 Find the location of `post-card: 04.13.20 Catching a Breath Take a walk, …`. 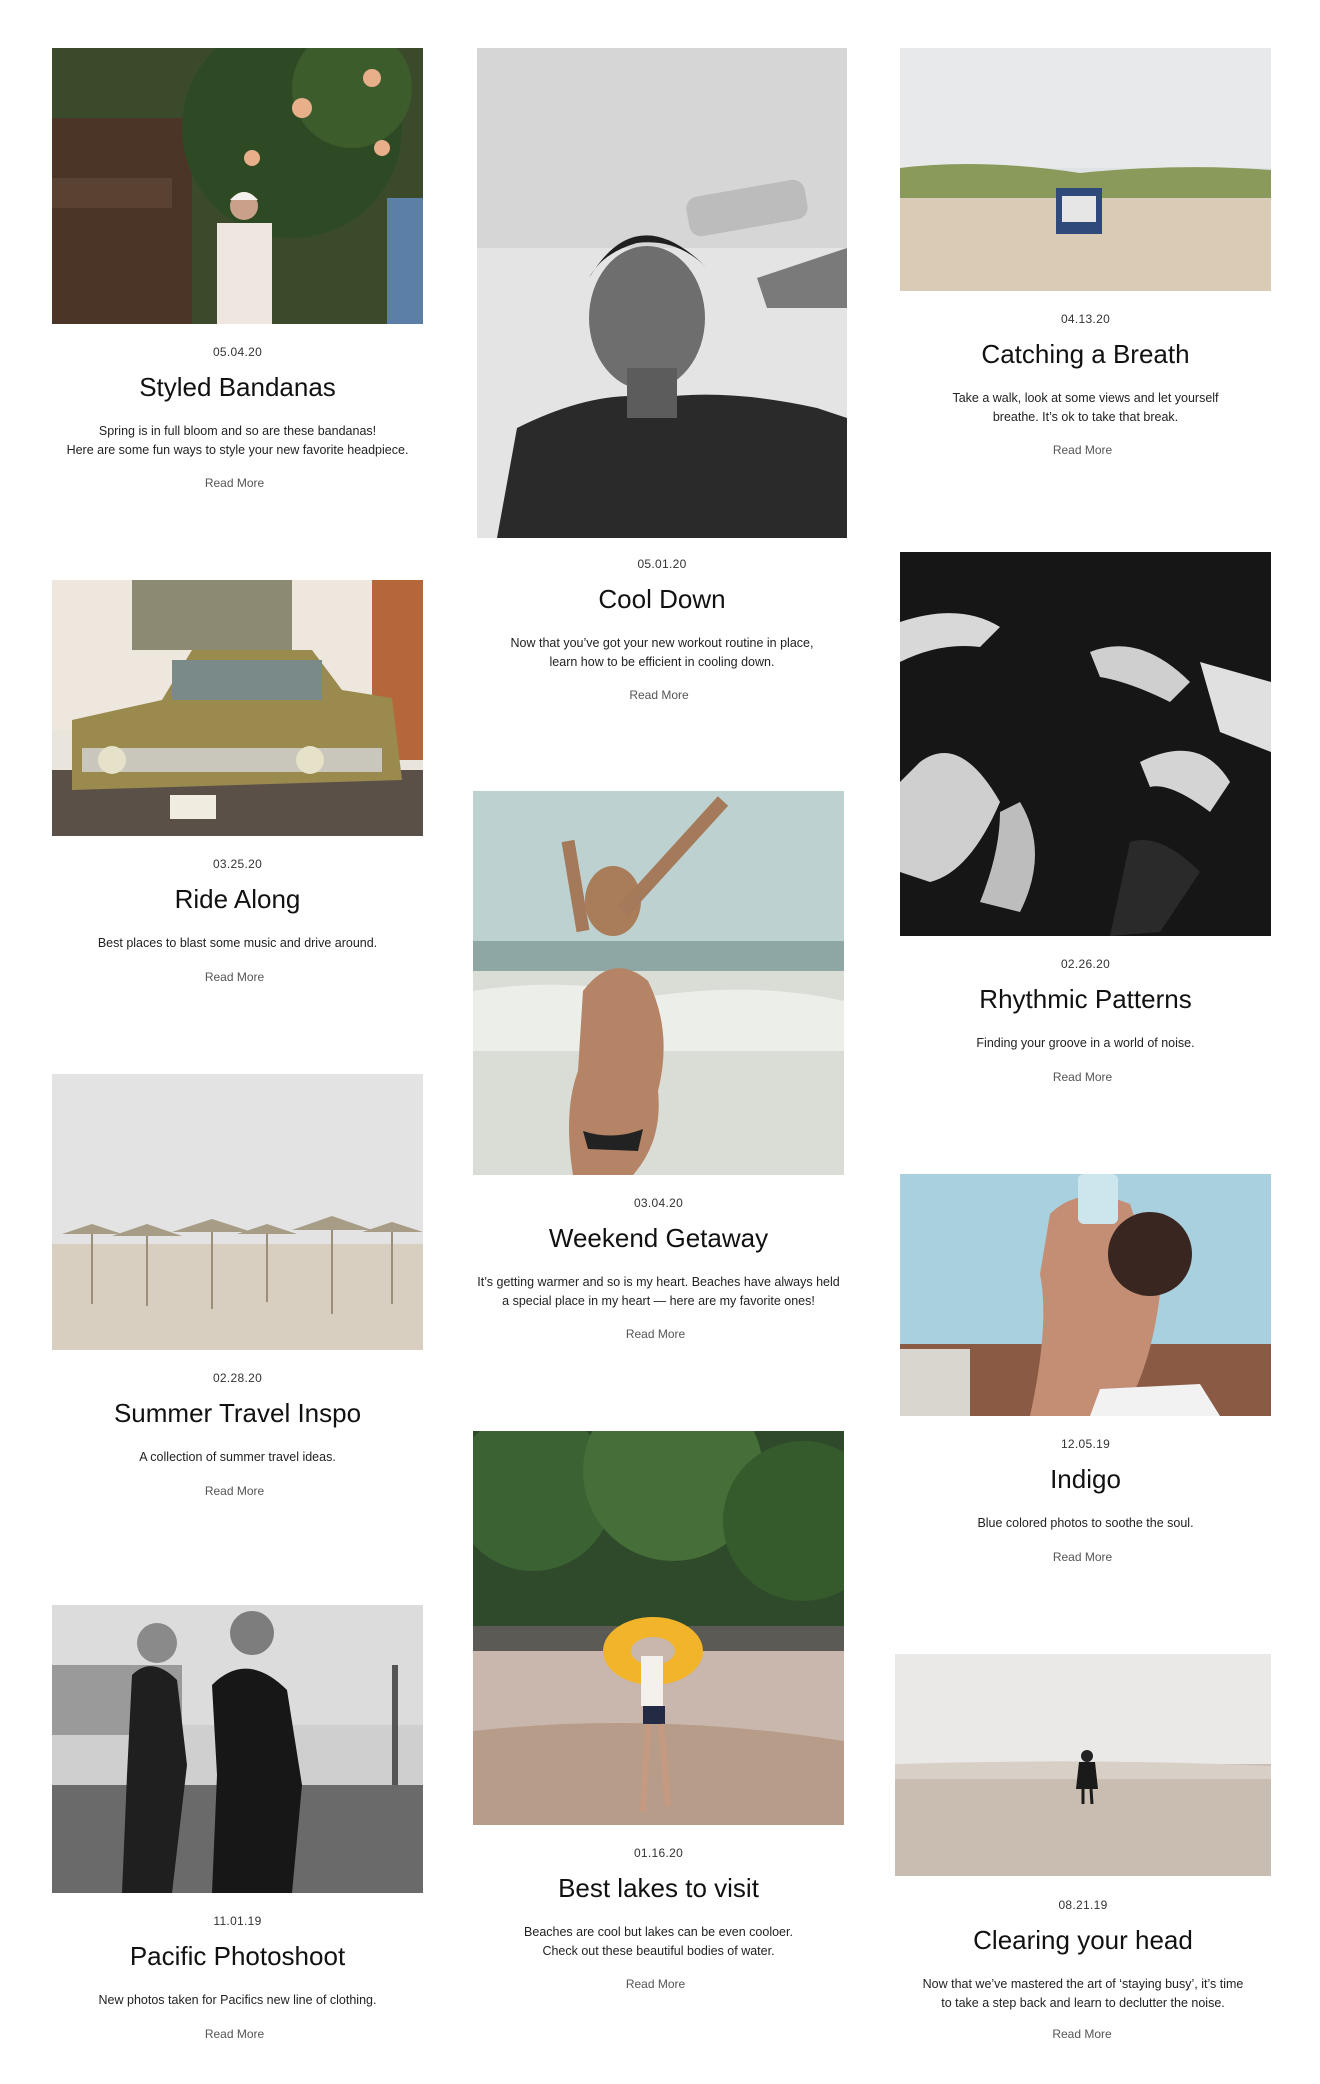

post-card: 04.13.20 Catching a Breath Take a walk, … is located at coordinates (1085, 258).